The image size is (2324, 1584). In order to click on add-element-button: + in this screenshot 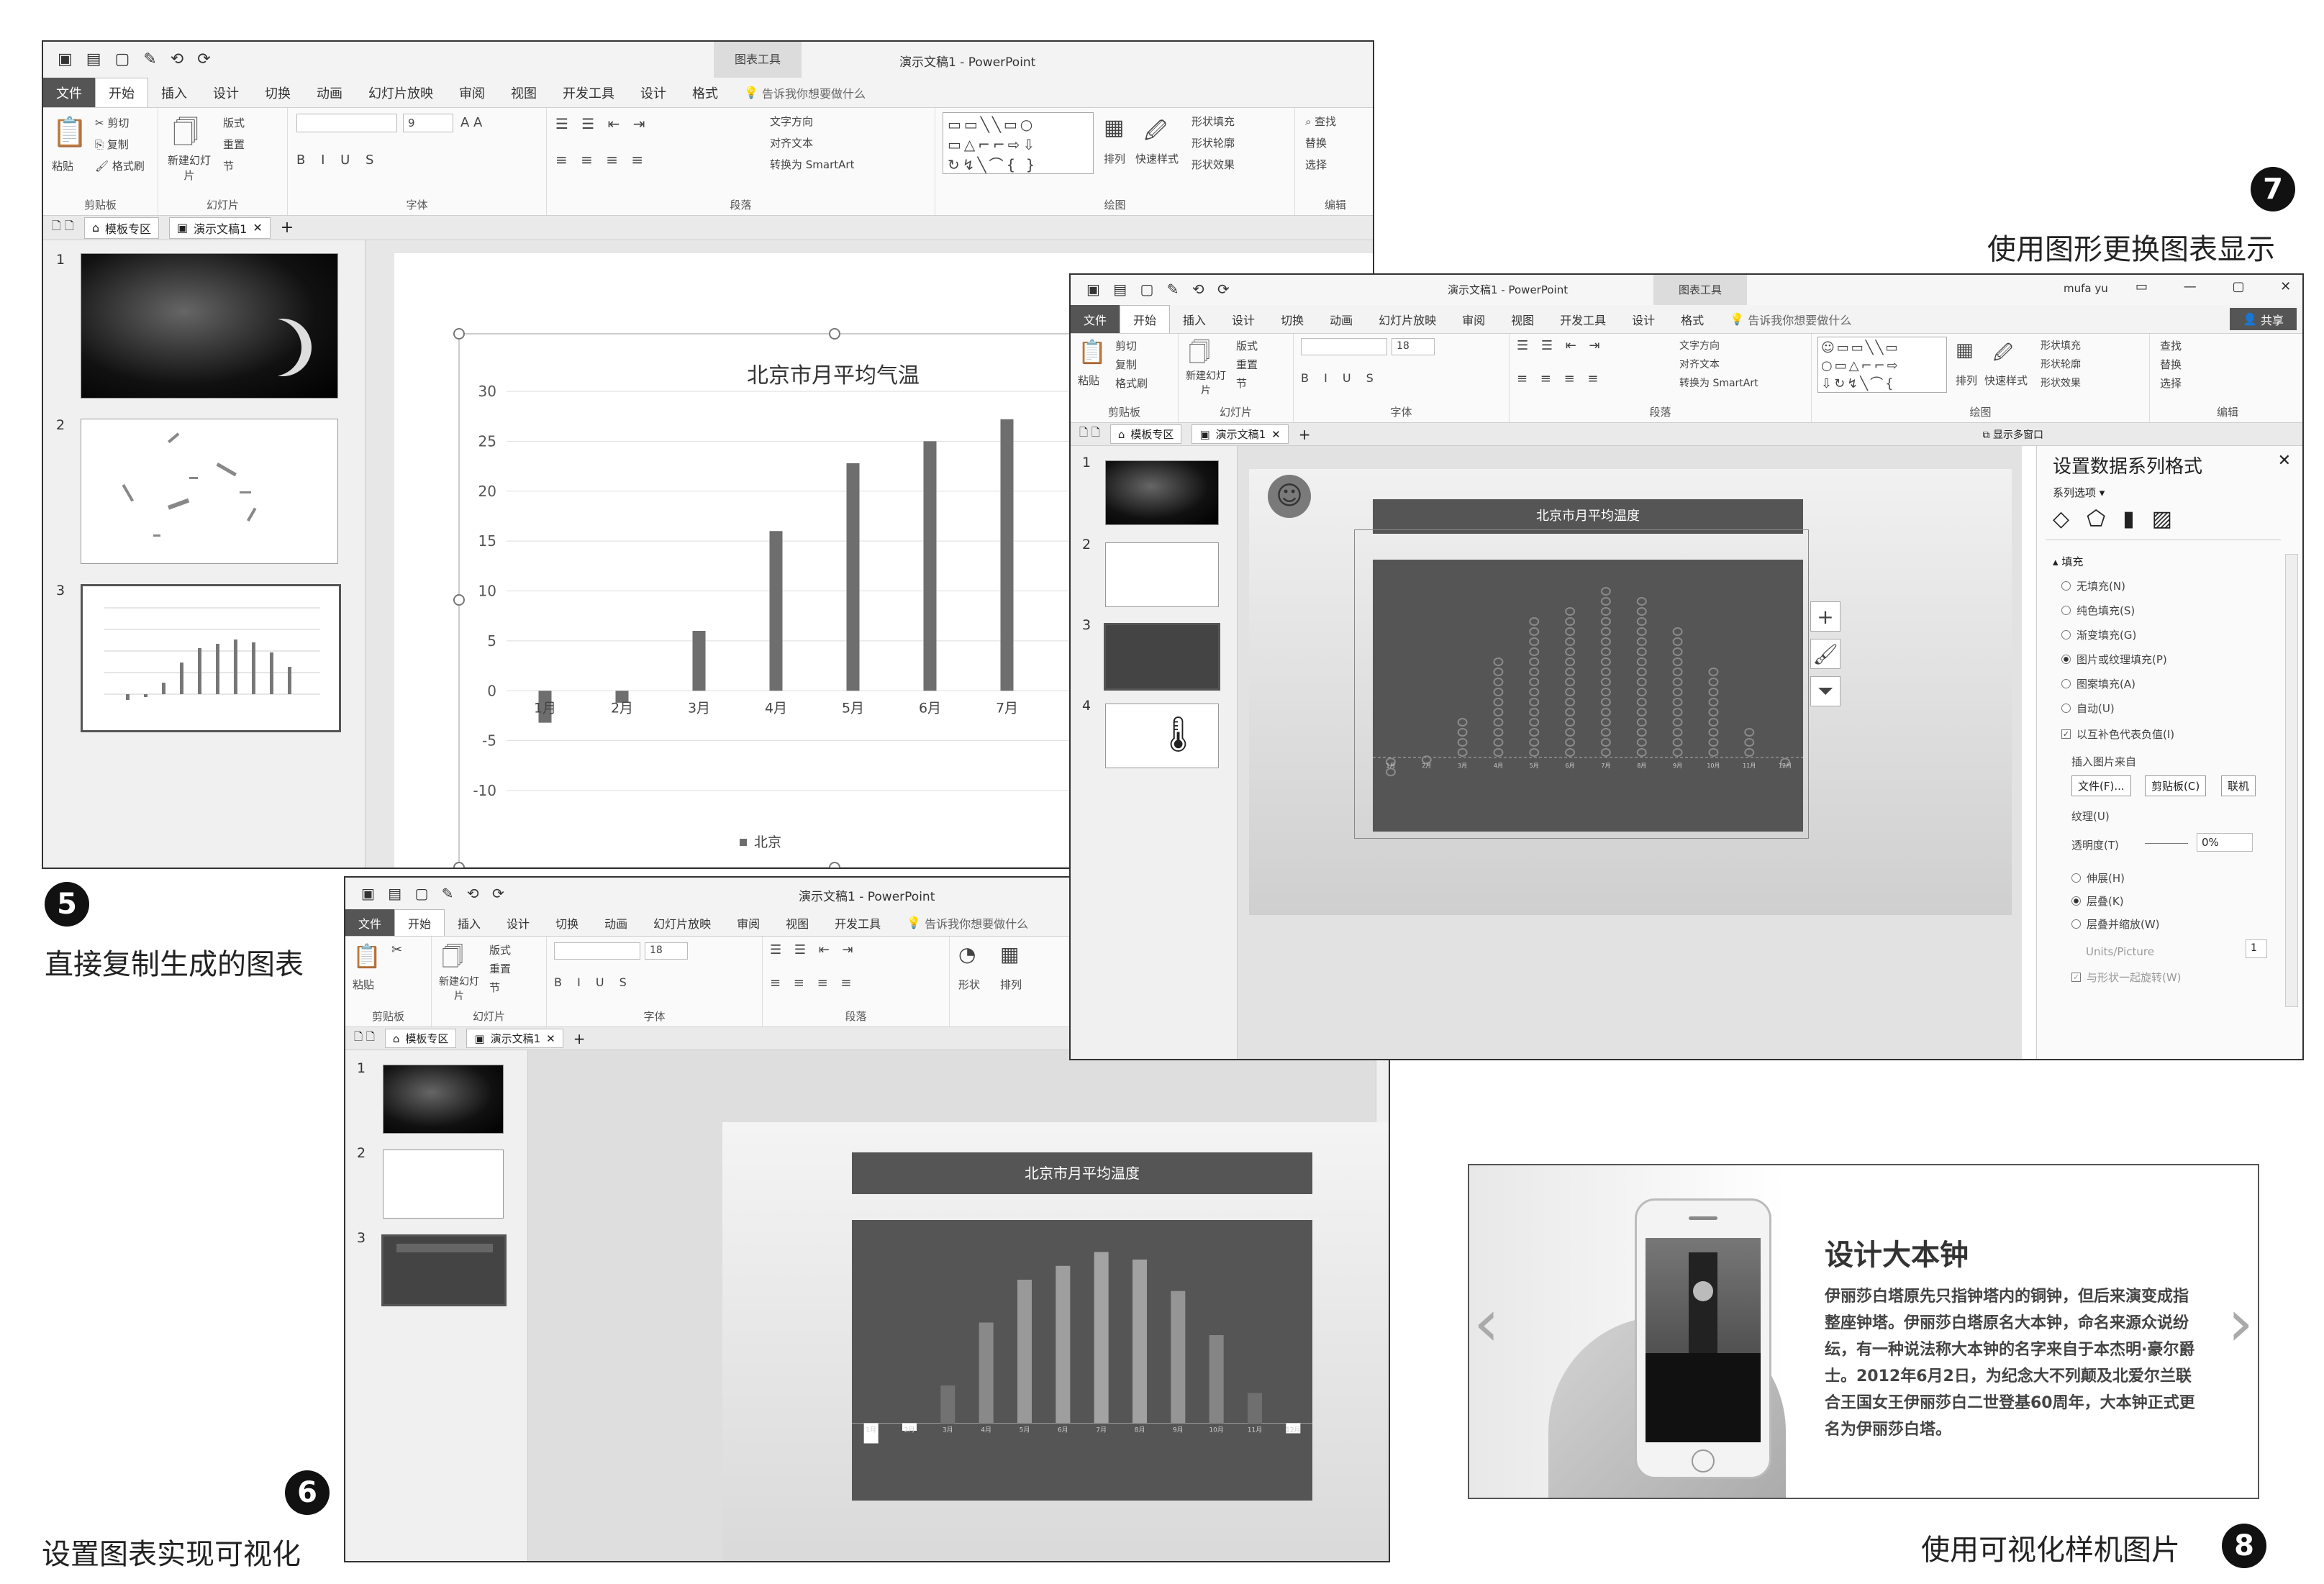, I will do `click(1825, 616)`.